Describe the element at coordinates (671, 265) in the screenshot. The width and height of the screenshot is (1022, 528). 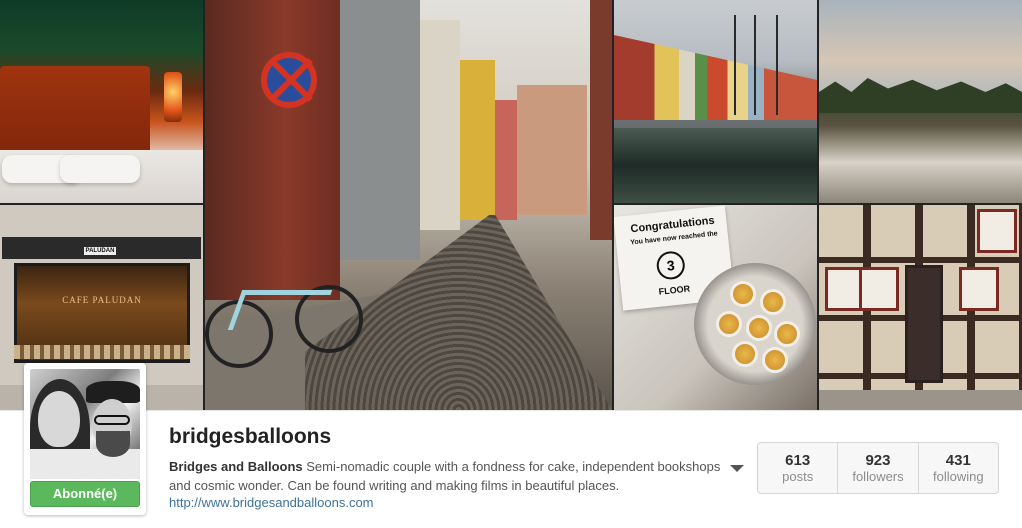
I see `floor-number: 3` at that location.